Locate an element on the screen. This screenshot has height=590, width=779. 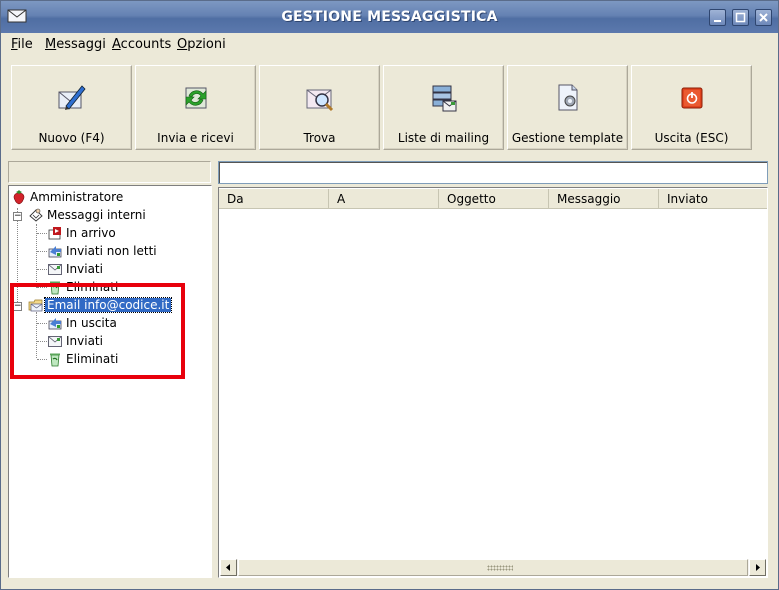
menu-messaggi: Messaggi is located at coordinates (75, 44).